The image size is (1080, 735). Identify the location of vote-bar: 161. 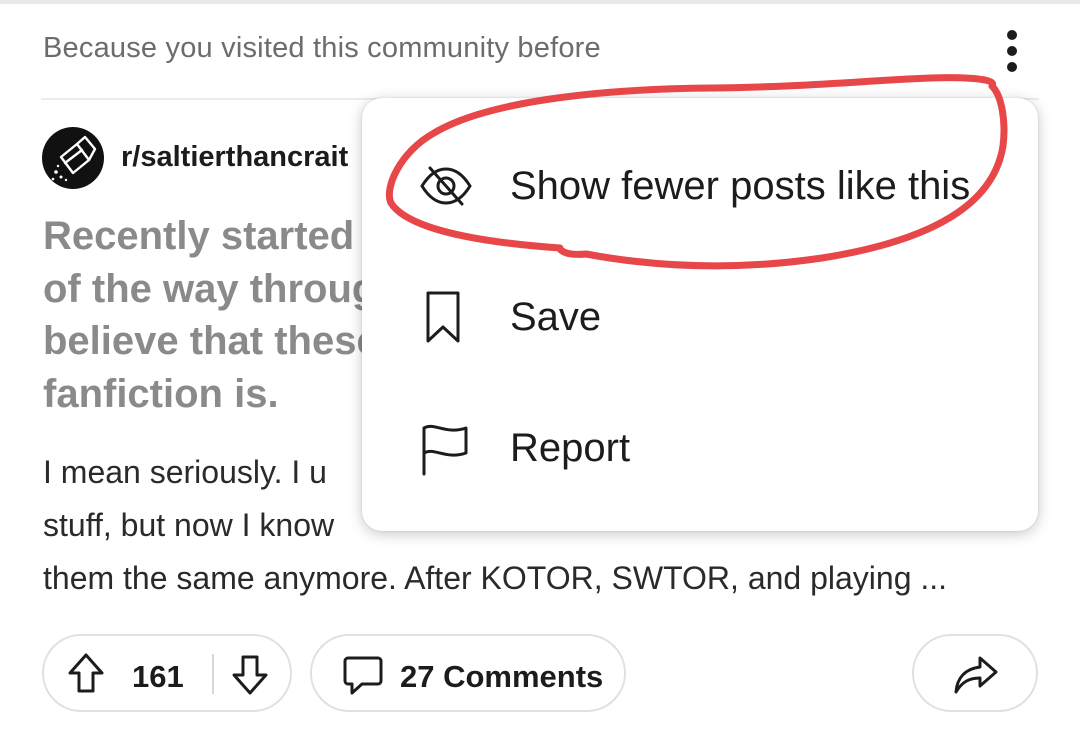
(167, 673).